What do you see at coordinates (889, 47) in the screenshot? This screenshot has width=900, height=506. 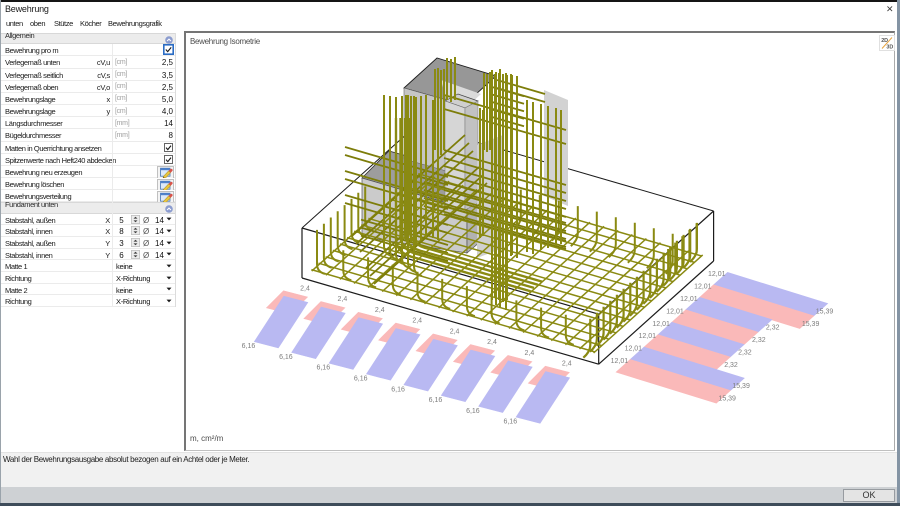 I see `svg-text: 3D` at bounding box center [889, 47].